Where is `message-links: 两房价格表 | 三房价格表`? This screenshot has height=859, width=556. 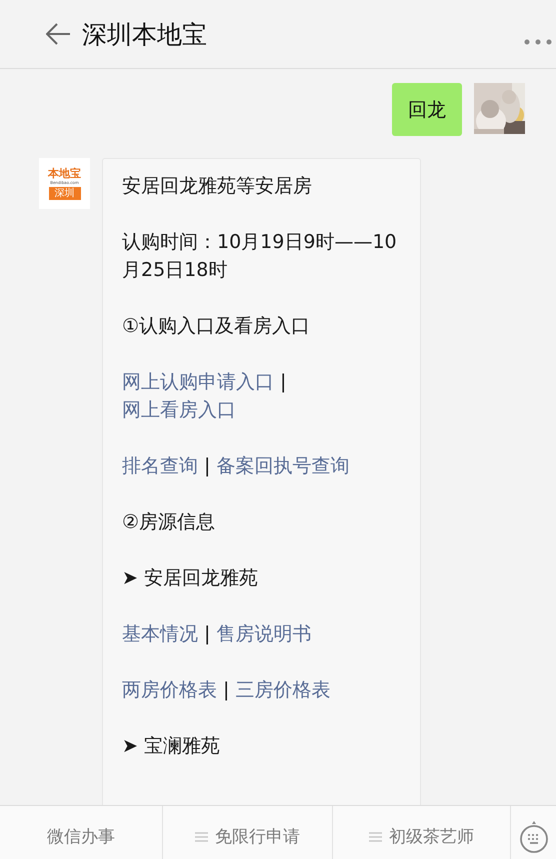
message-links: 两房价格表 | 三房价格表 is located at coordinates (227, 690).